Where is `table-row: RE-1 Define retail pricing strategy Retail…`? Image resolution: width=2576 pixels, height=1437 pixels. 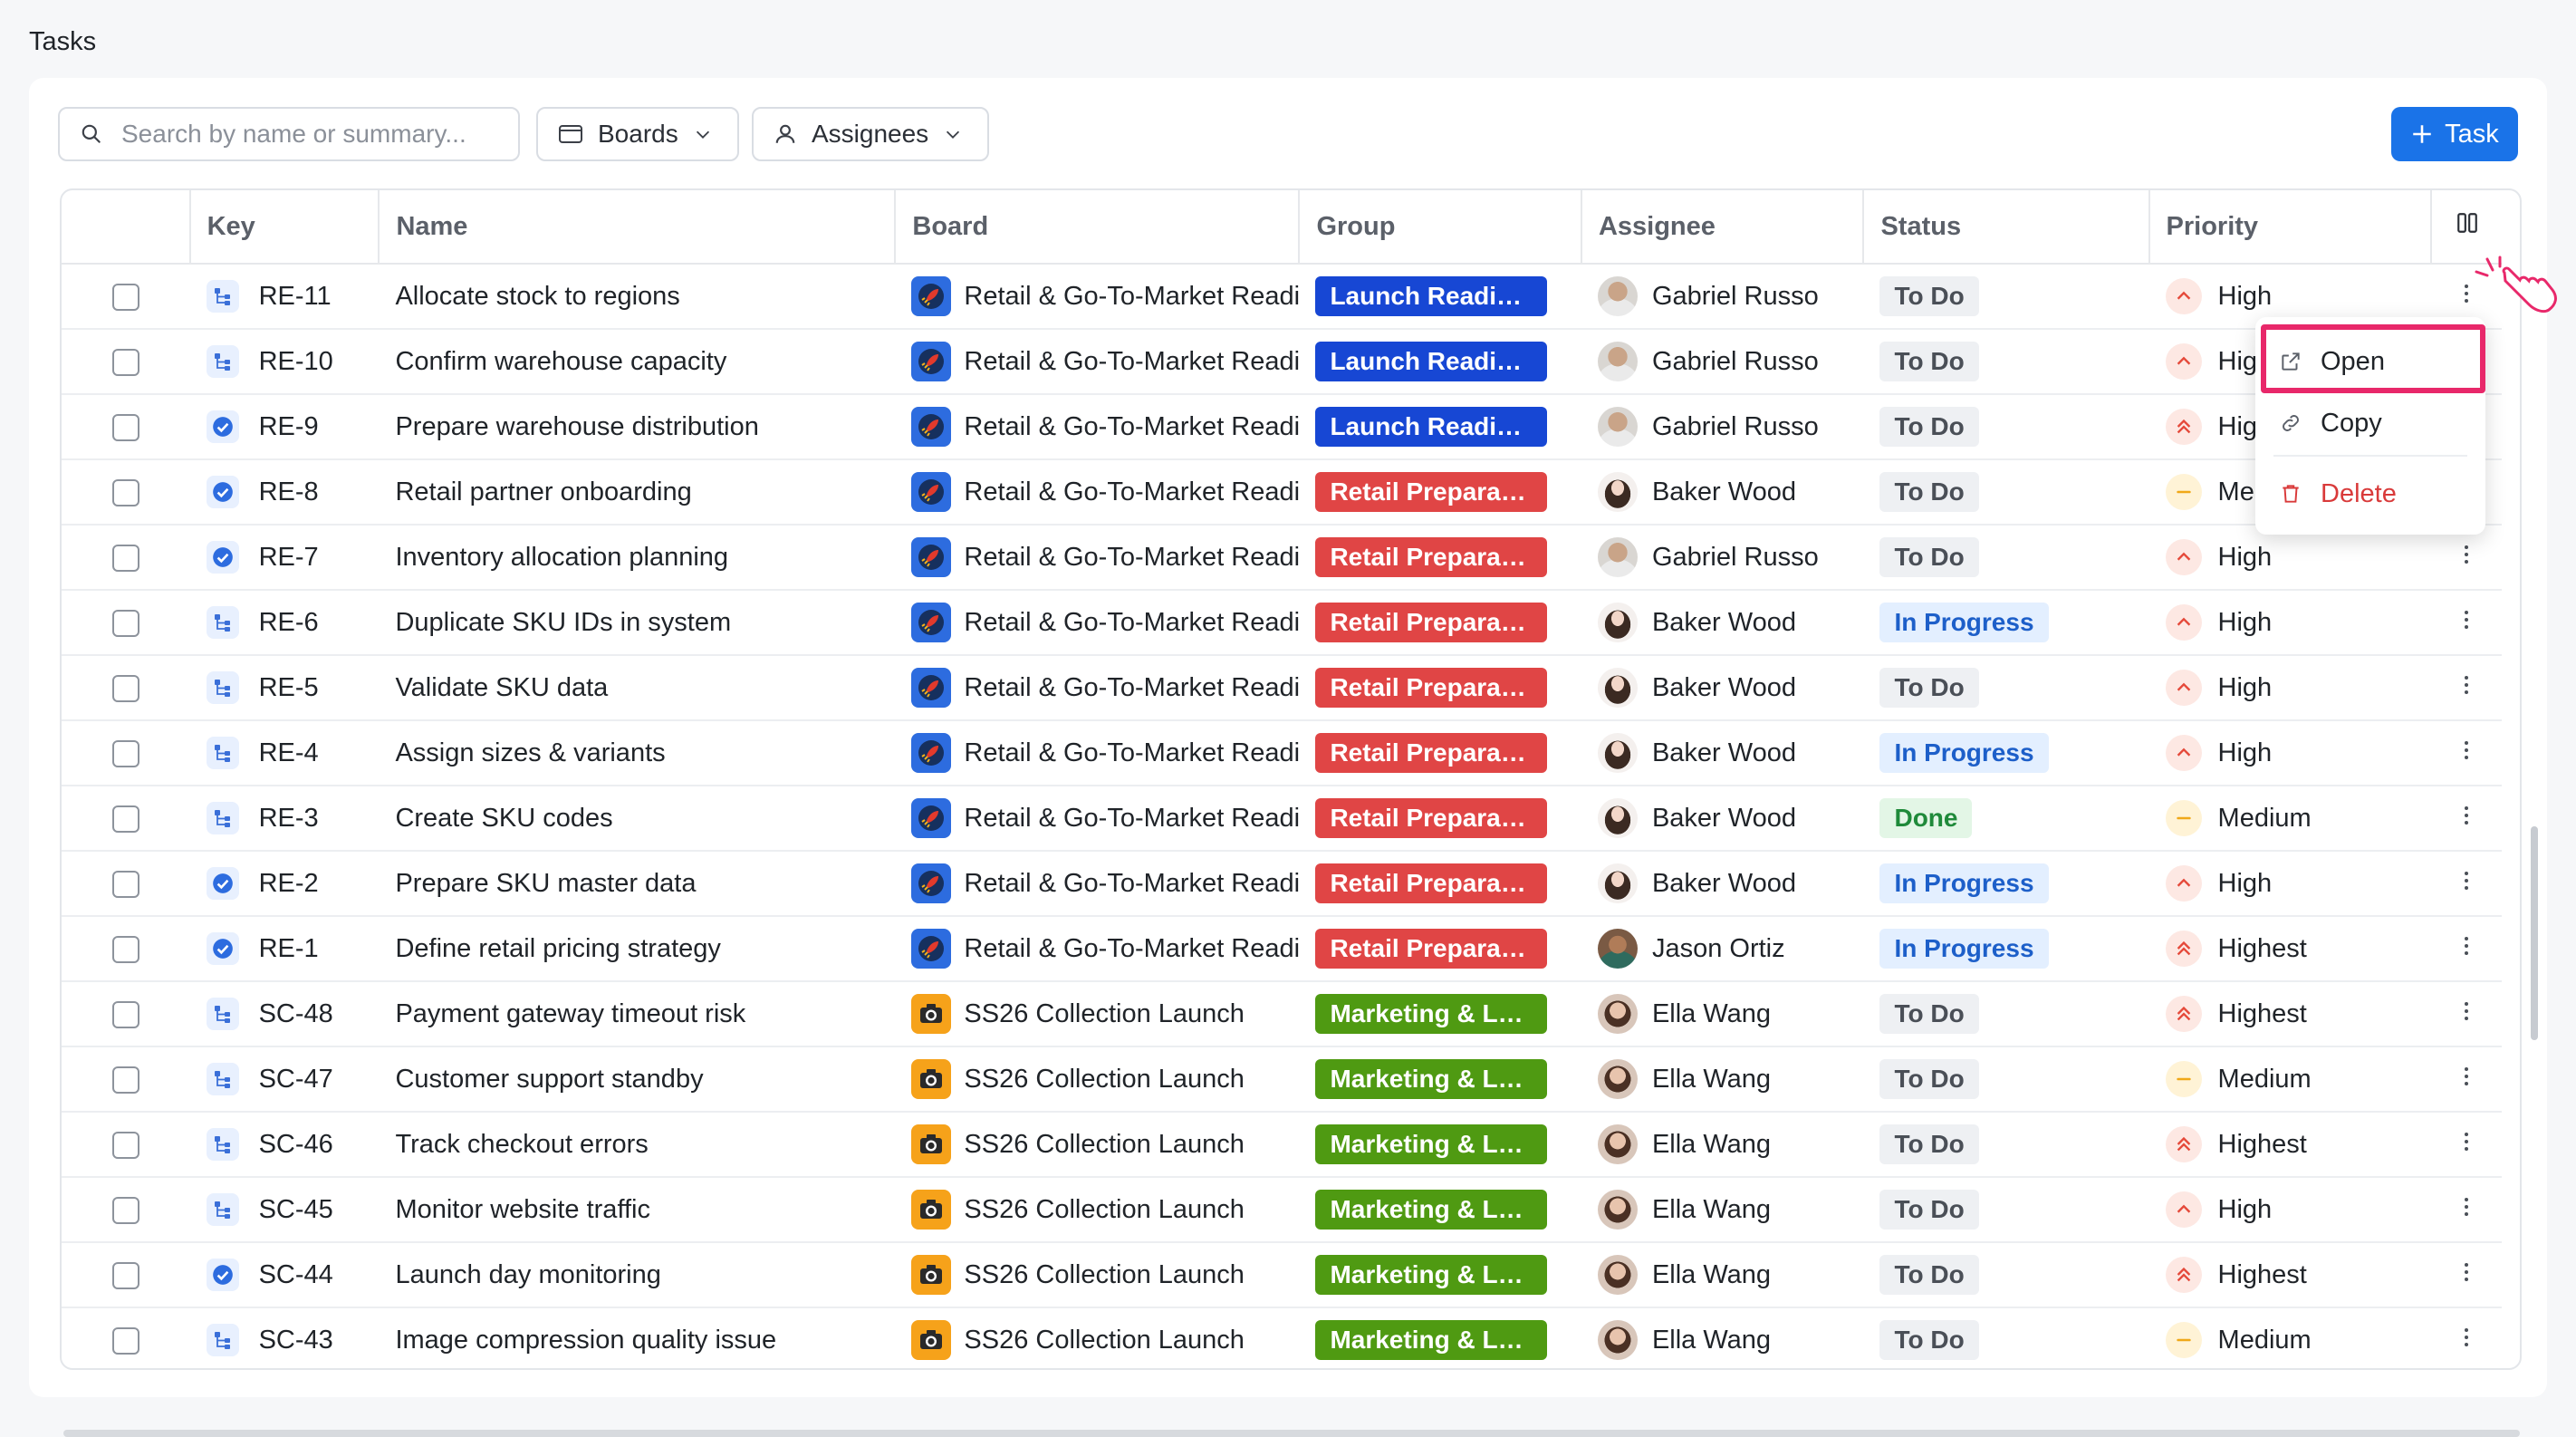 table-row: RE-1 Define retail pricing strategy Retail… is located at coordinates (1282, 949).